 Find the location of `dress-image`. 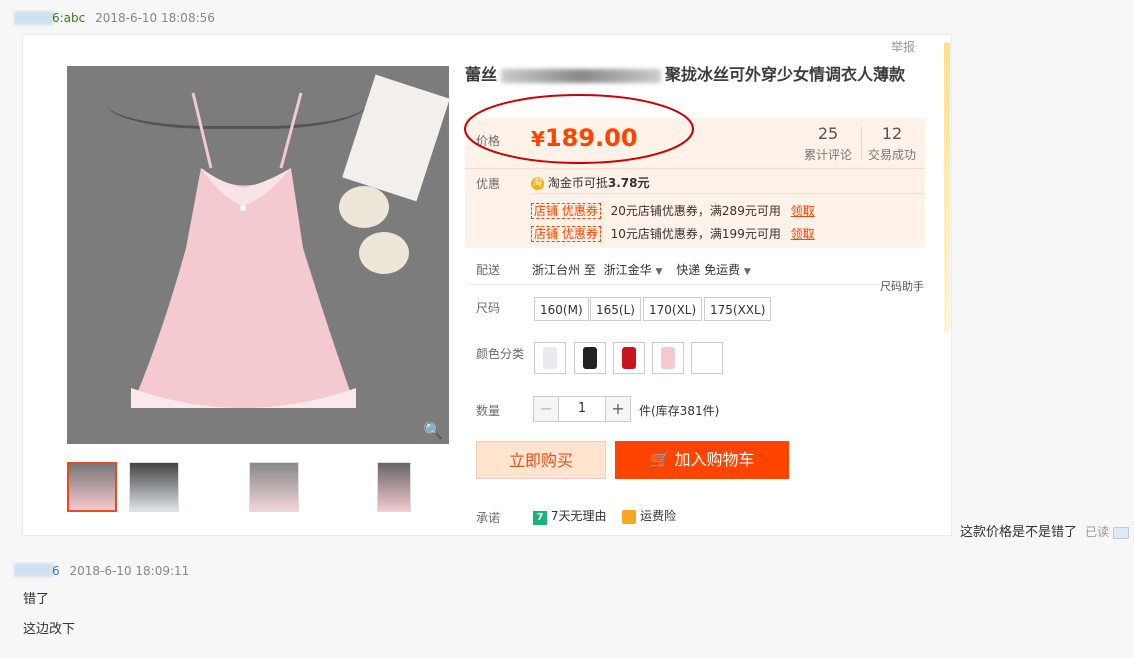

dress-image is located at coordinates (243, 250).